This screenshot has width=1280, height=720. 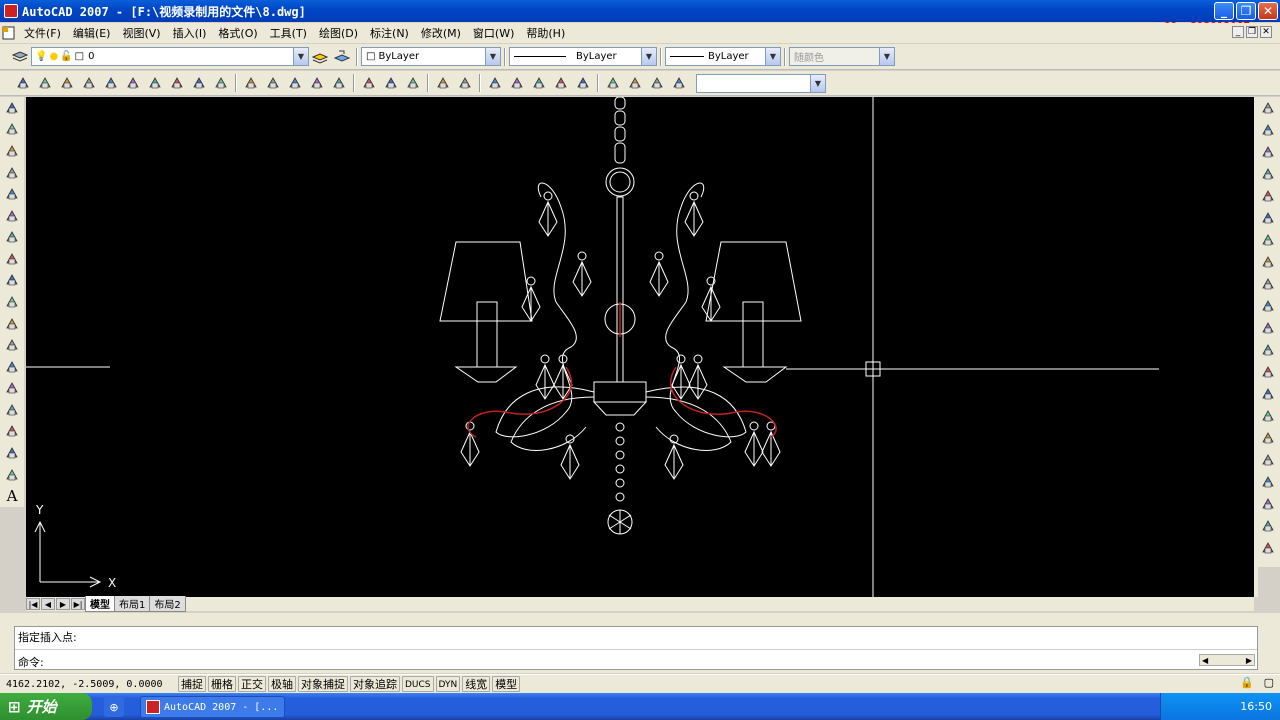 What do you see at coordinates (237, 33) in the screenshot?
I see `menu-format: 格式(O)` at bounding box center [237, 33].